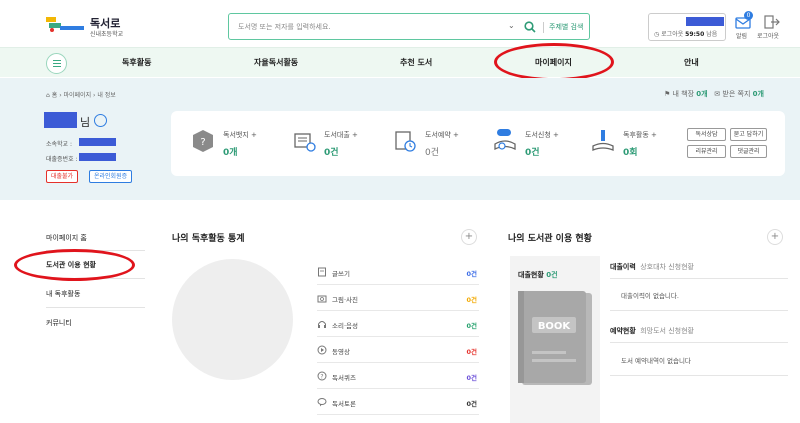 Image resolution: width=800 pixels, height=423 pixels. What do you see at coordinates (775, 237) in the screenshot?
I see `library-more-plus-icon: +` at bounding box center [775, 237].